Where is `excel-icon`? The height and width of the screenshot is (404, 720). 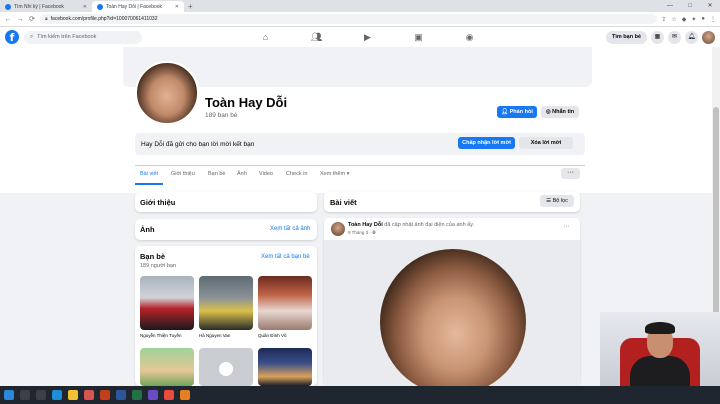 excel-icon is located at coordinates (137, 395).